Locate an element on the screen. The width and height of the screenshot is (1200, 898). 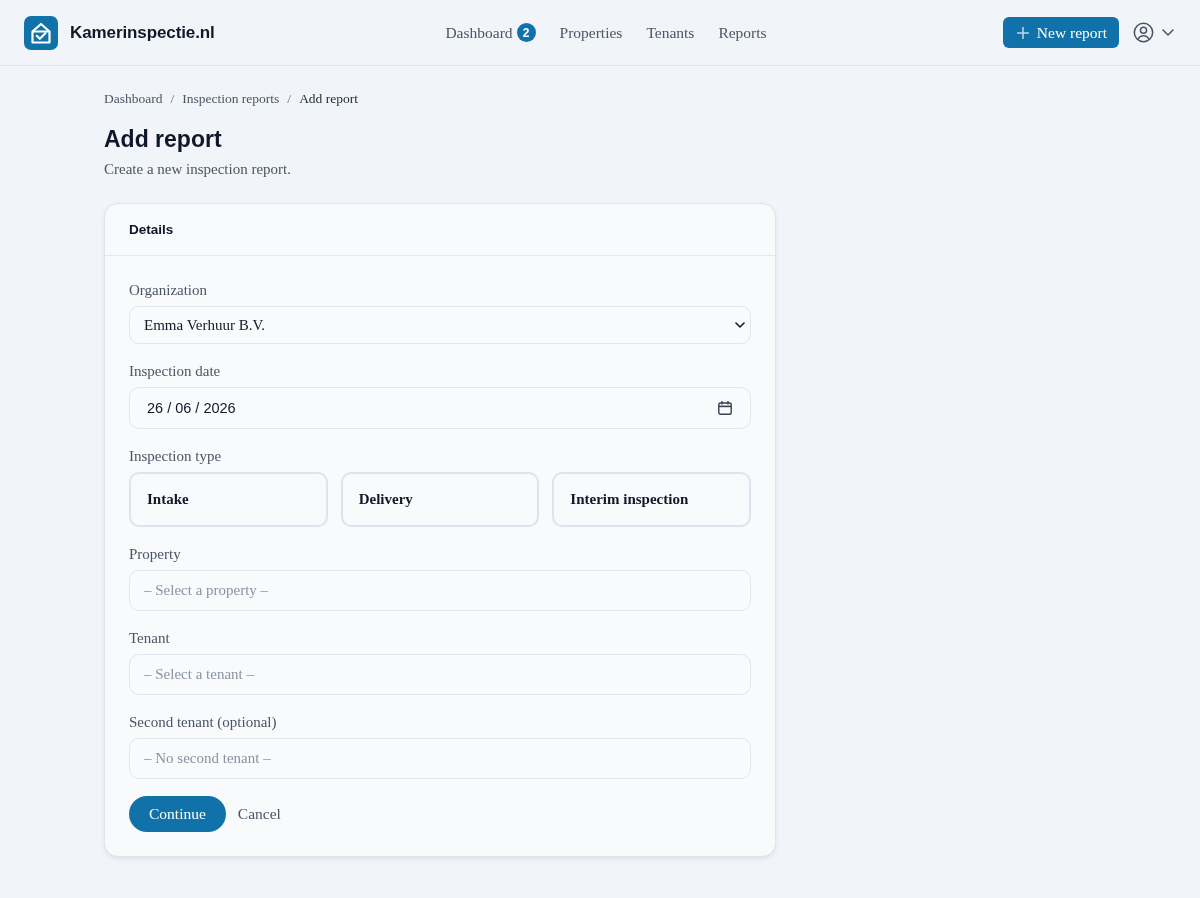
page-subtitle: Create a new inspection report. is located at coordinates (197, 169).